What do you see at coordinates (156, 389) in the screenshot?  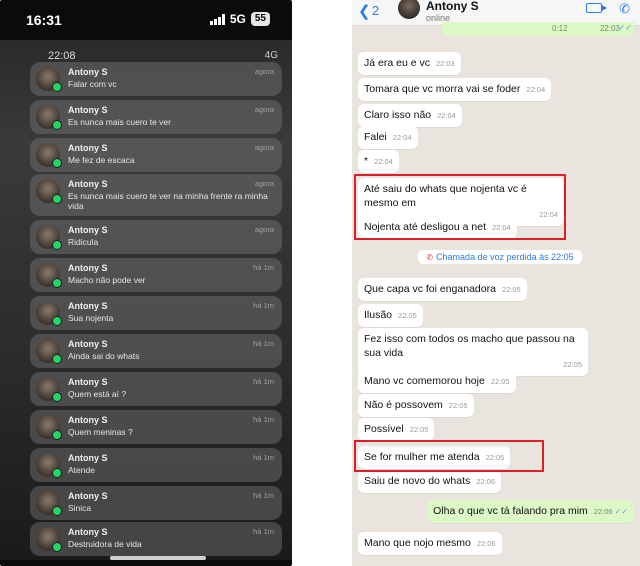 I see `notification-card: Antony S Quem está aí ? há 1m` at bounding box center [156, 389].